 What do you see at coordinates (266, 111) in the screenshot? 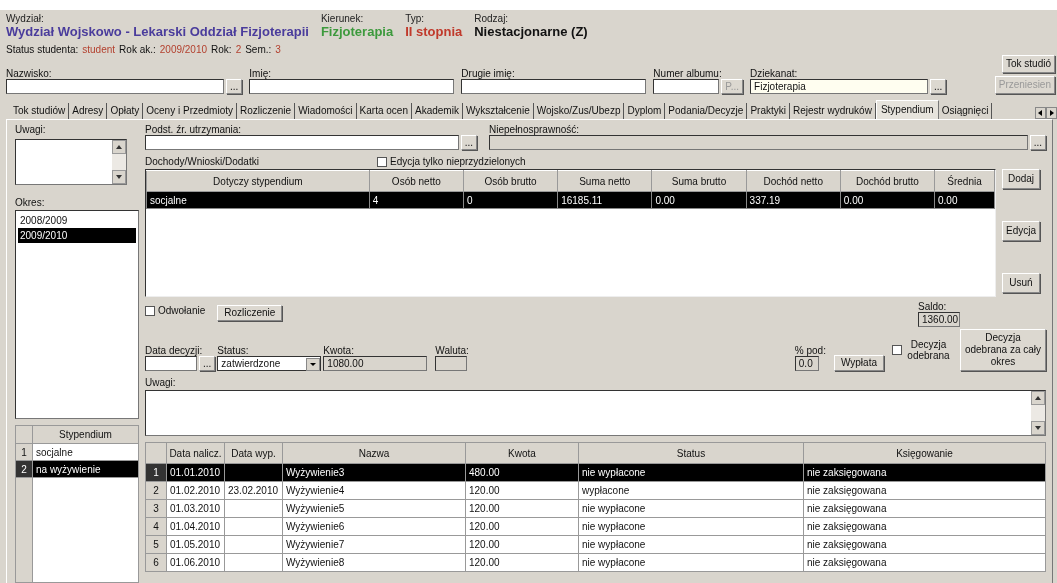
I see `tab: Rozliczenie` at bounding box center [266, 111].